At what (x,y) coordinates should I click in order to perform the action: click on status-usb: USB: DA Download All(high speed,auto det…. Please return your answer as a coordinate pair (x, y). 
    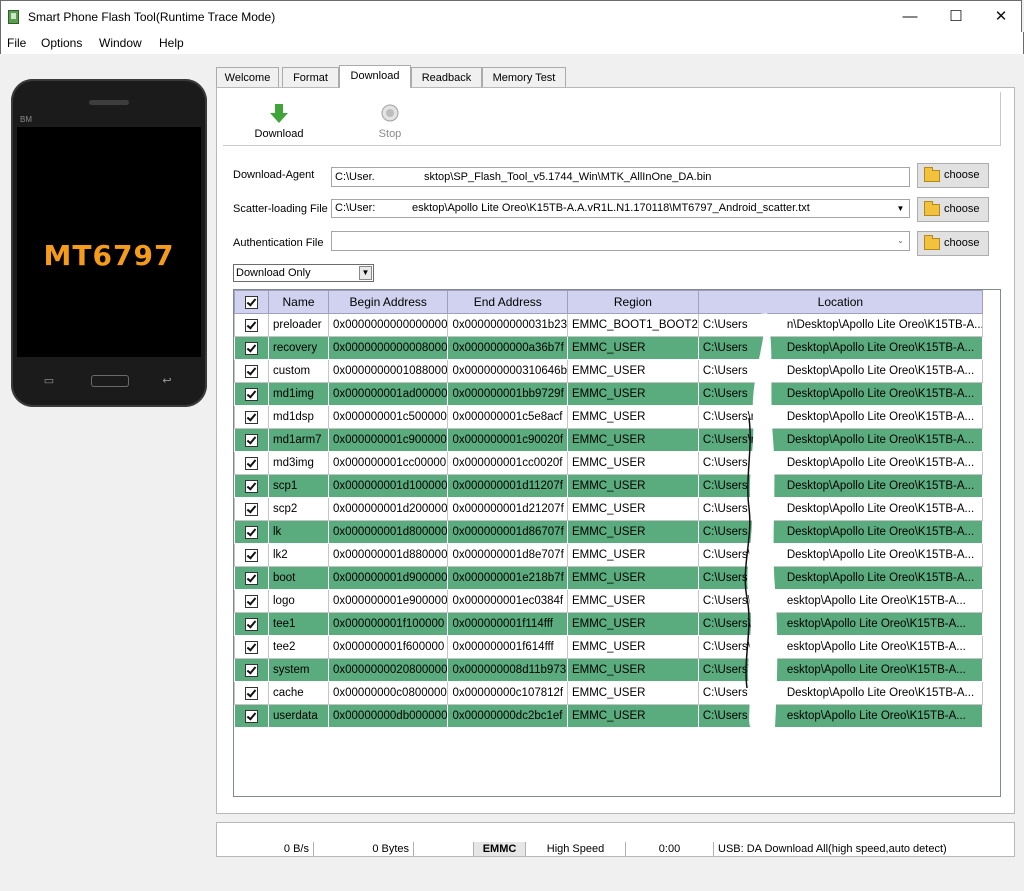
    Looking at the image, I should click on (832, 849).